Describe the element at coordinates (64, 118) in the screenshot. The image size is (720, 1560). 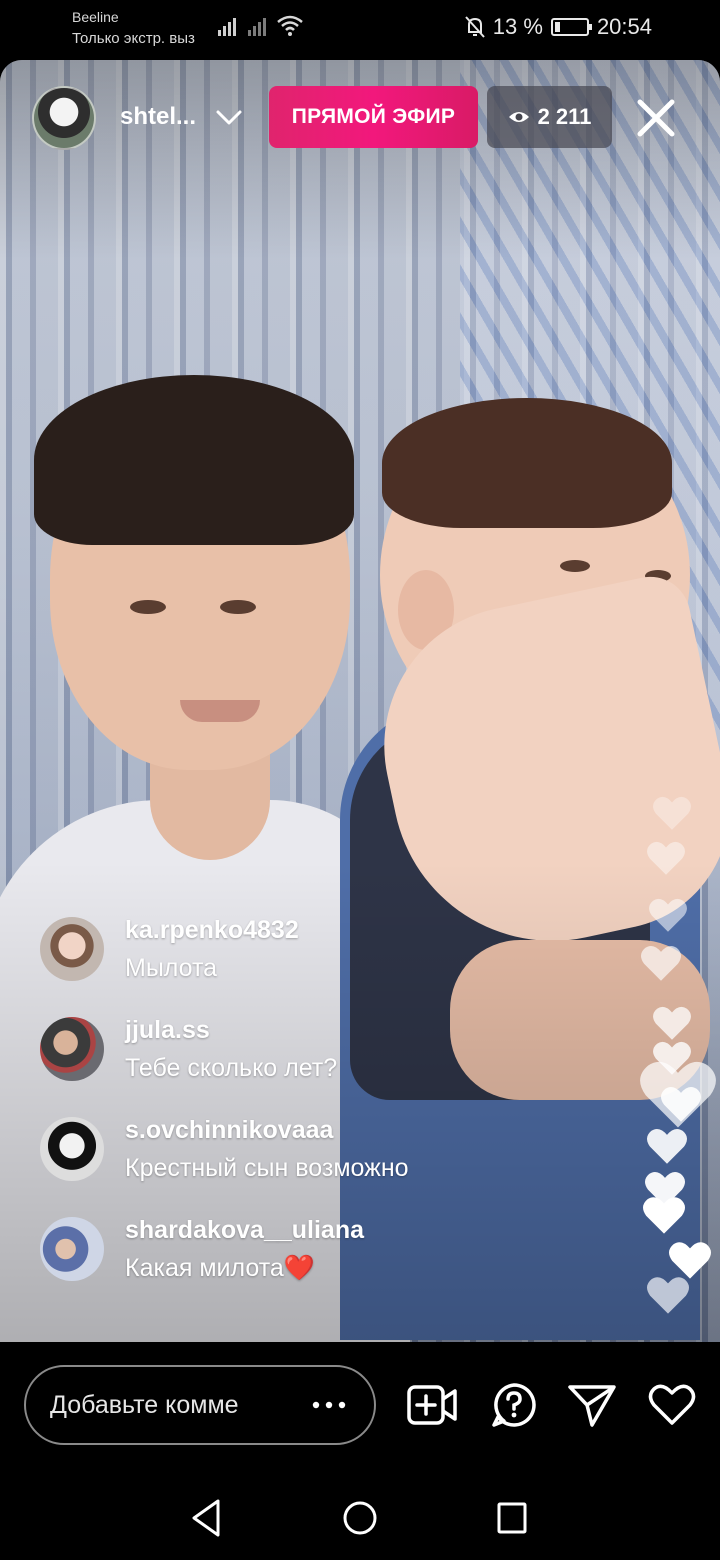
I see `host-avatar` at that location.